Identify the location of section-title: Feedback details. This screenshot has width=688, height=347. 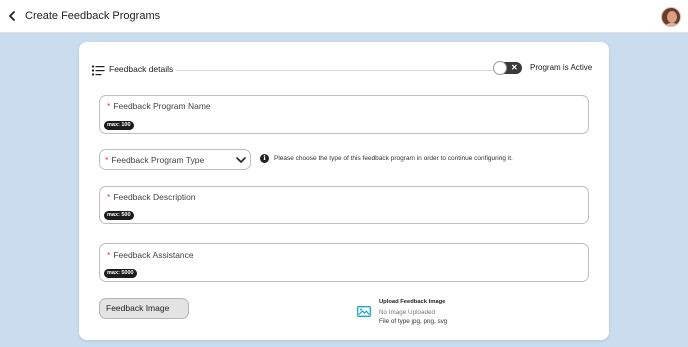
(141, 69).